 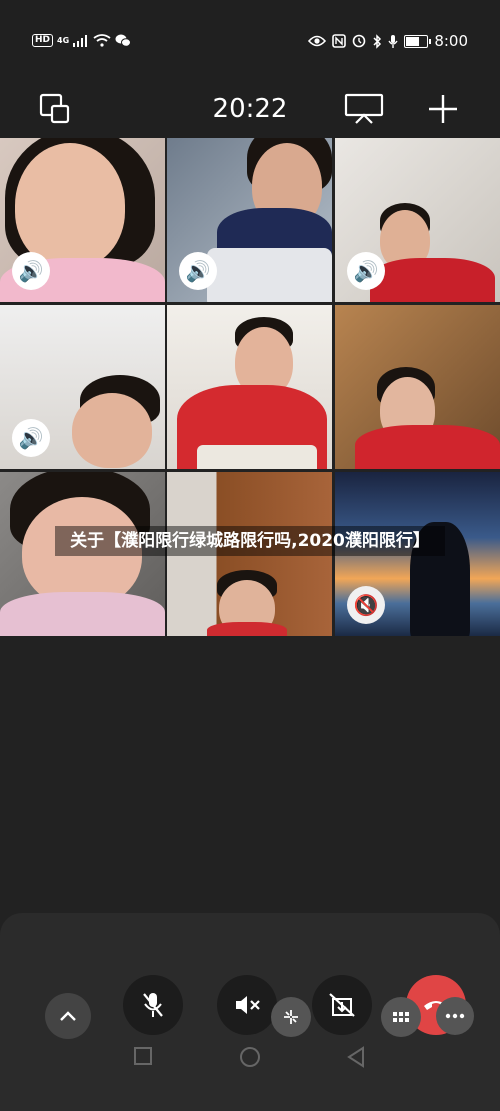 What do you see at coordinates (451, 41) in the screenshot?
I see `status-time: 8:00` at bounding box center [451, 41].